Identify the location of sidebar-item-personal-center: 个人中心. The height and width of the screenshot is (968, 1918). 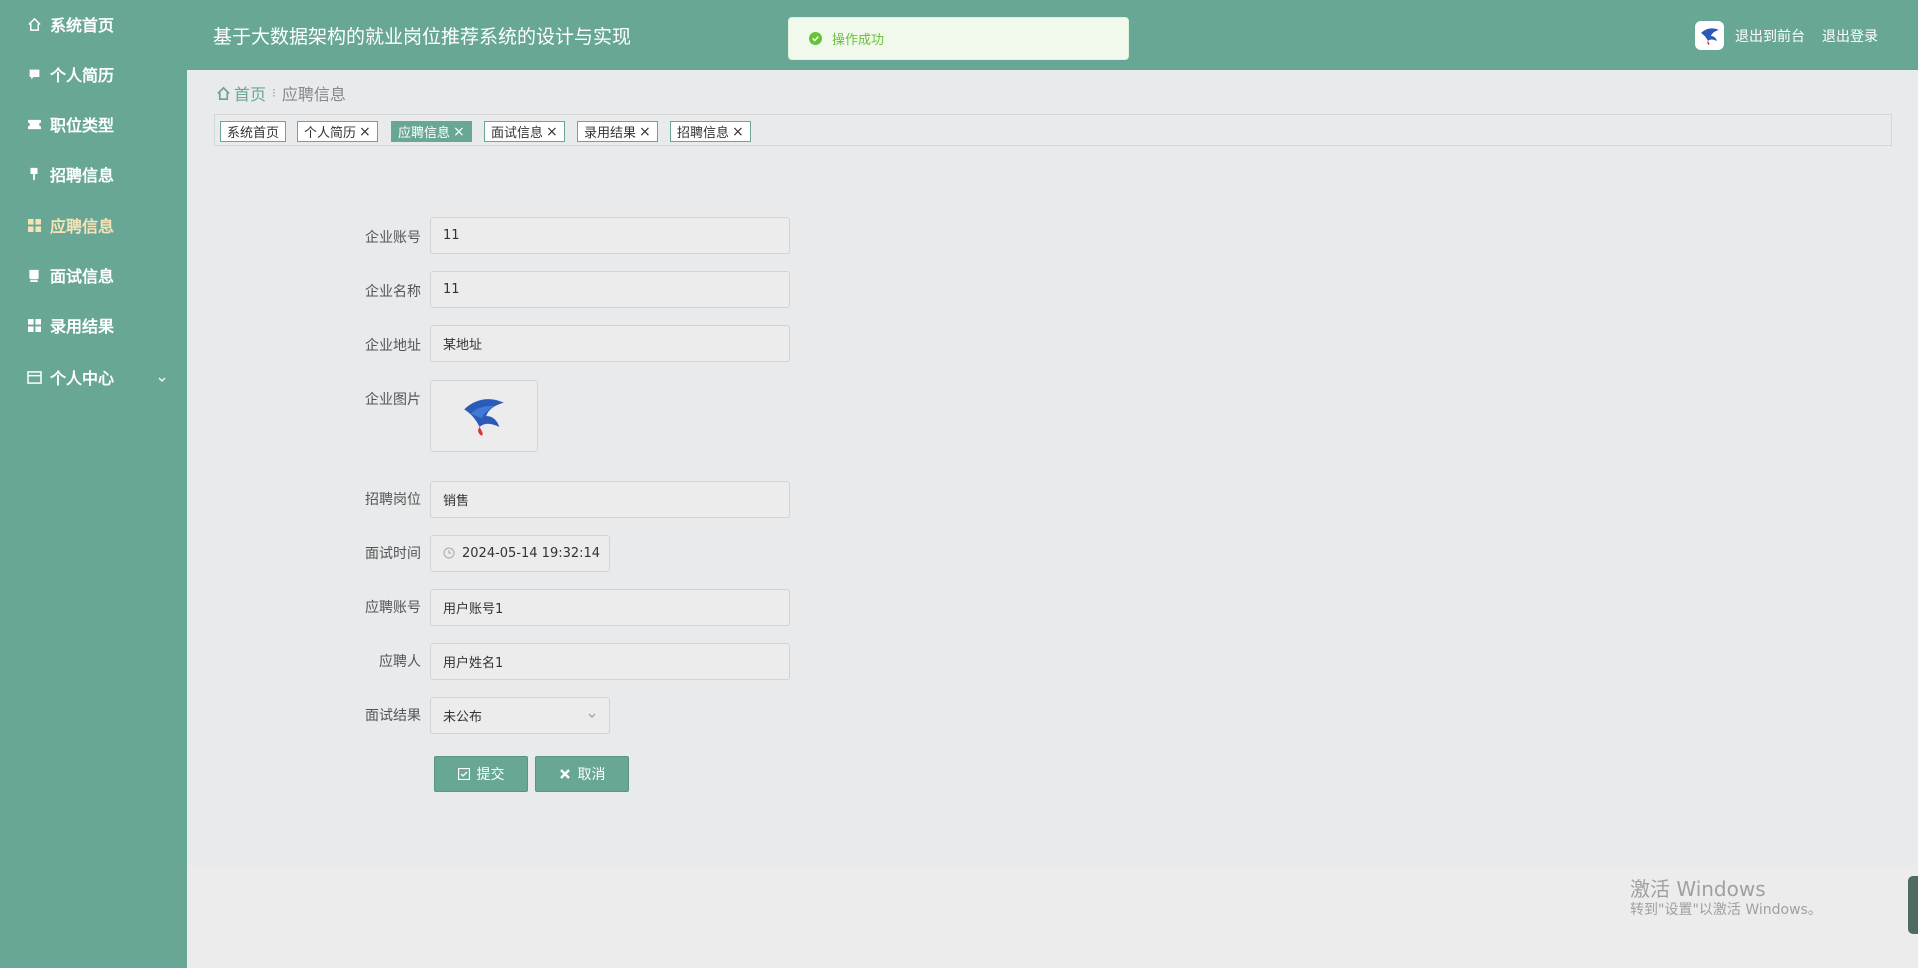
(93, 377).